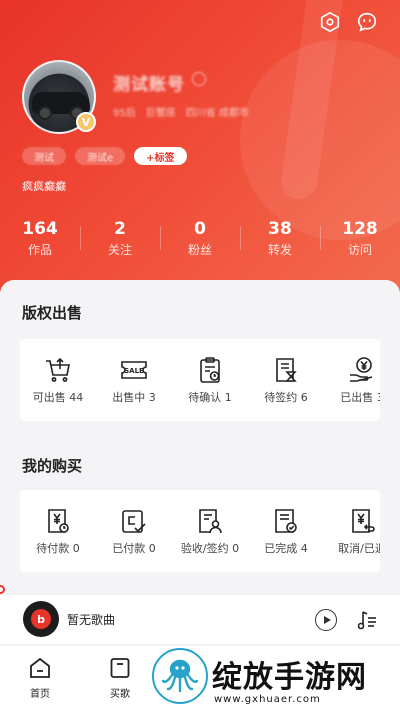 The image size is (400, 711). I want to click on profile-meta: 95后 巨蟹座 四川省 成都市, so click(181, 111).